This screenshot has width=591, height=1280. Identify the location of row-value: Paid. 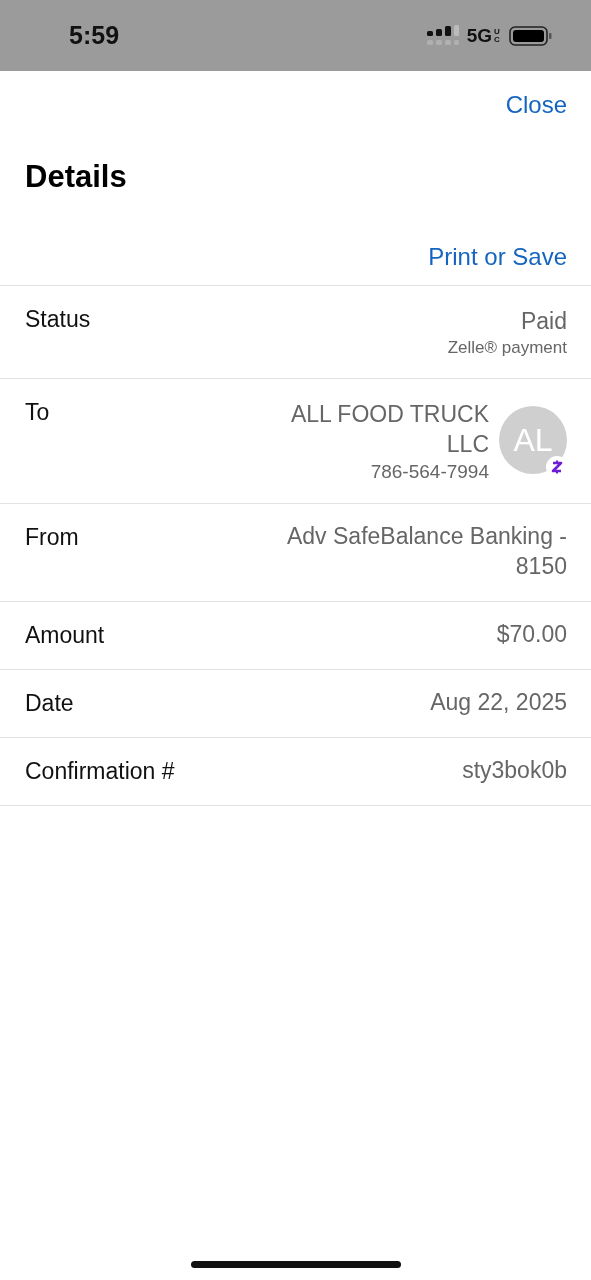
(543, 321).